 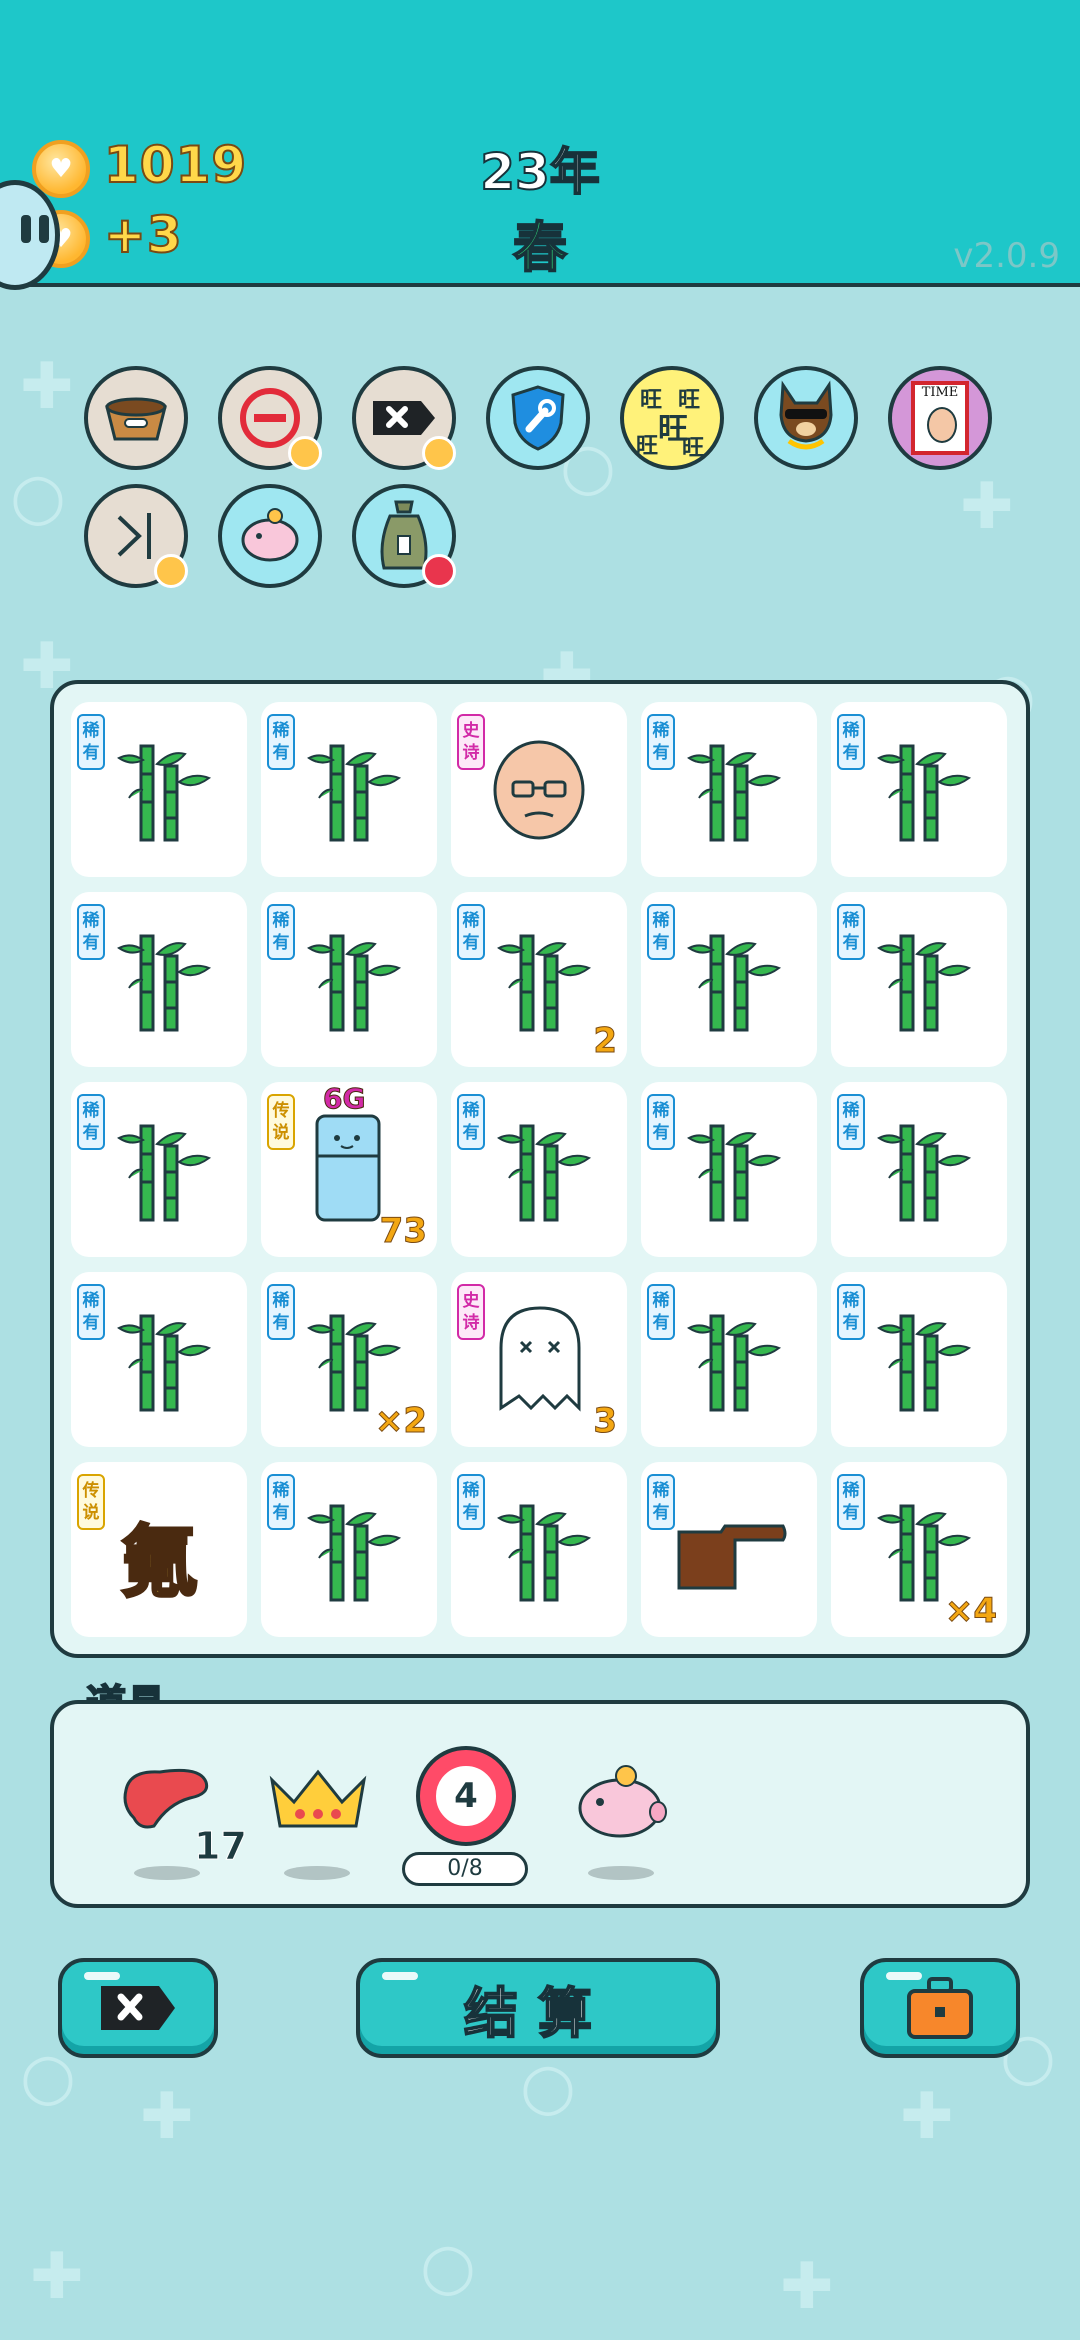 I want to click on cell-count: 2, so click(x=605, y=1041).